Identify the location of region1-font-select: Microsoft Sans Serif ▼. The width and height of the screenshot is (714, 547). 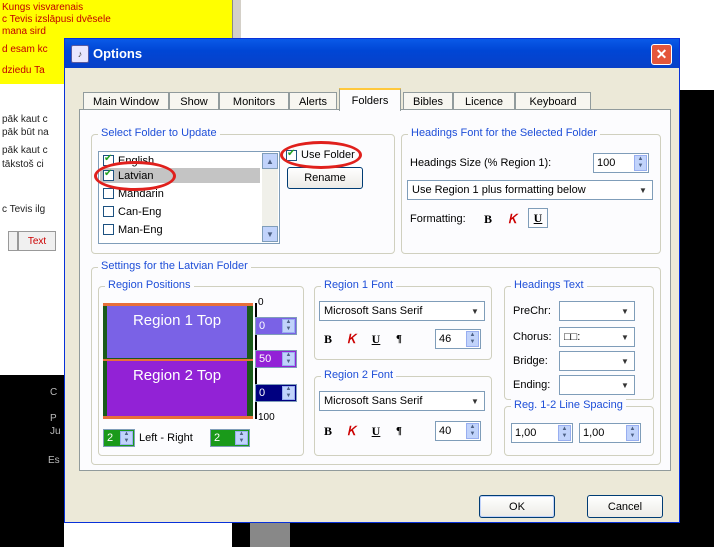
(402, 311).